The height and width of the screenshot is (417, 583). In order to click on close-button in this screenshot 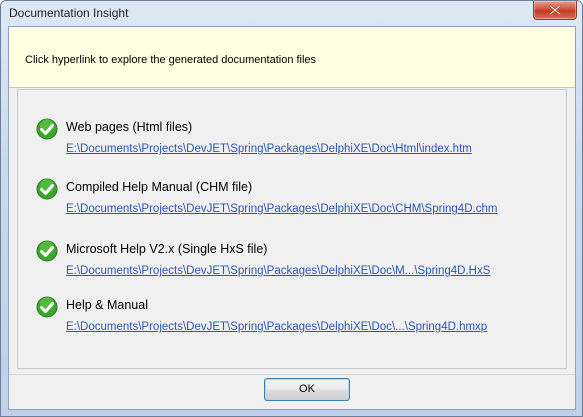, I will do `click(555, 10)`.